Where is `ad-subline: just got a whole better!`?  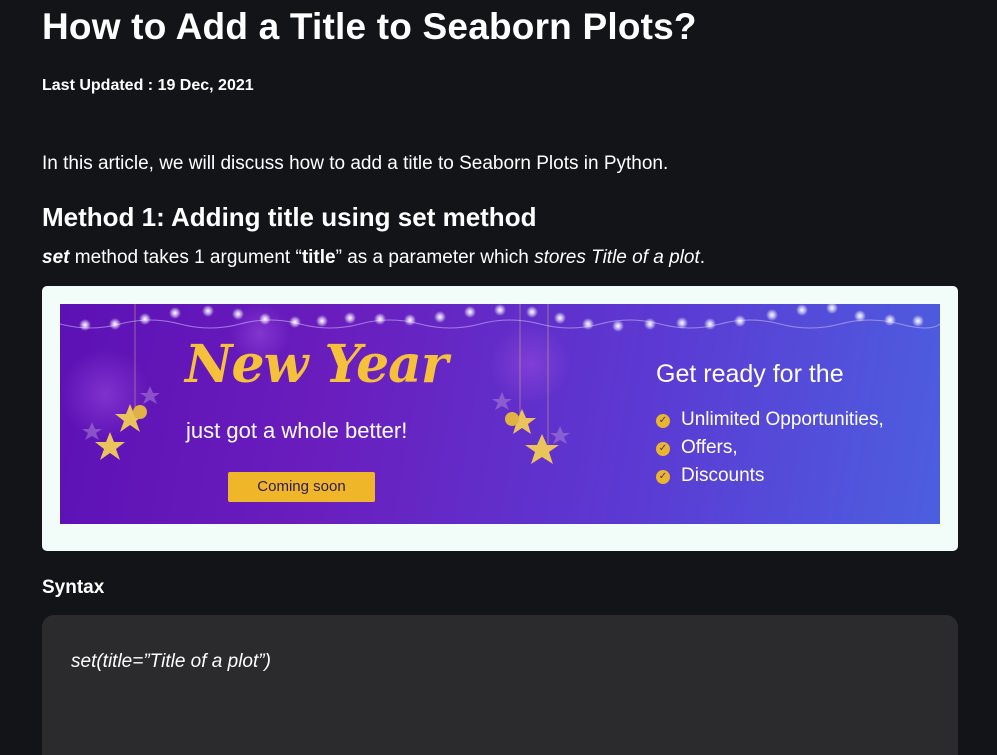
ad-subline: just got a whole better! is located at coordinates (297, 430).